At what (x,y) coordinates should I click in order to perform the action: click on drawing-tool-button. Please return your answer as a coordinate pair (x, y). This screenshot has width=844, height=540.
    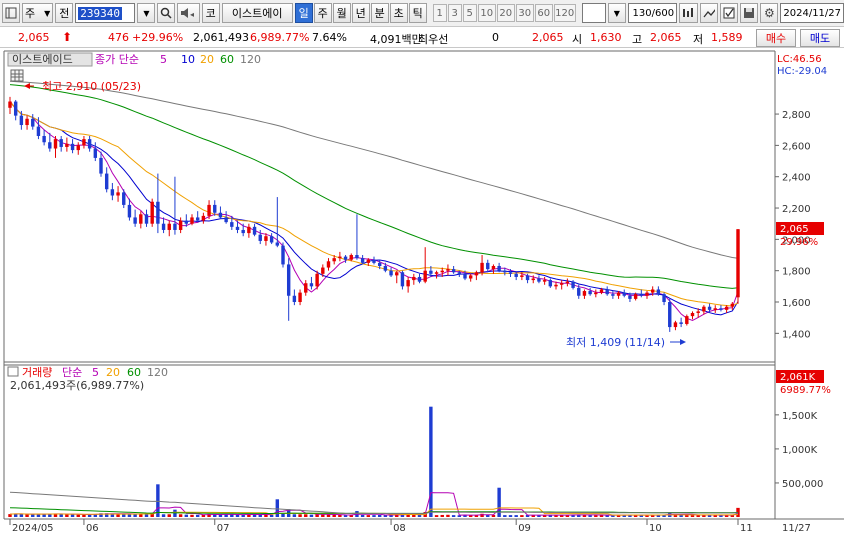
    Looking at the image, I should click on (709, 13).